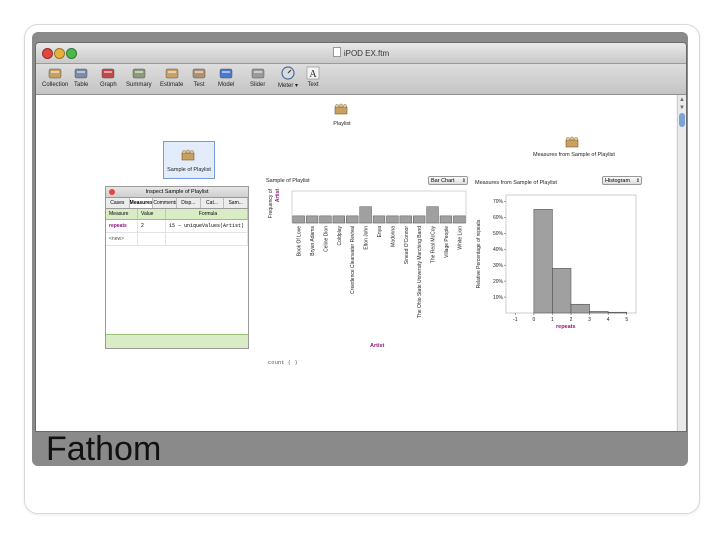 The height and width of the screenshot is (540, 720). I want to click on bar-graph-title: Sample of Playlist, so click(288, 181).